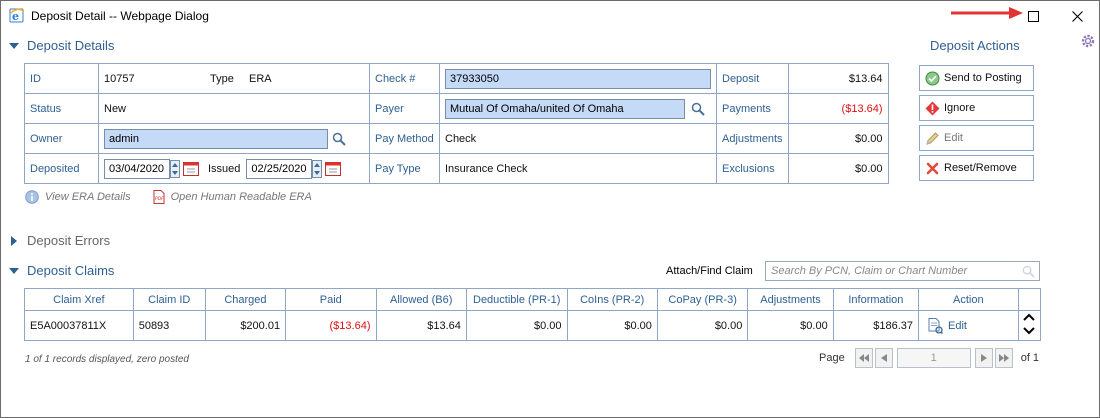 The image size is (1100, 418). Describe the element at coordinates (932, 78) in the screenshot. I see `check-circle-icon` at that location.